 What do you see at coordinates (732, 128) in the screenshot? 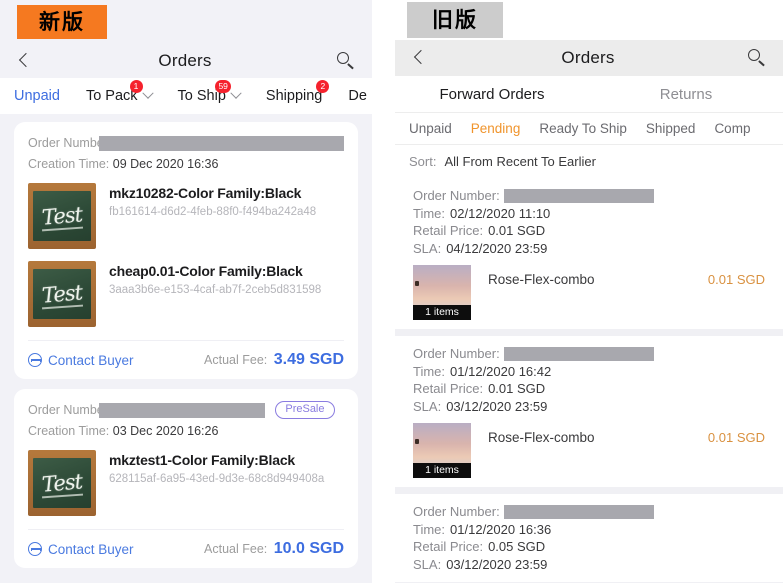
I see `tab-completed: Comp` at bounding box center [732, 128].